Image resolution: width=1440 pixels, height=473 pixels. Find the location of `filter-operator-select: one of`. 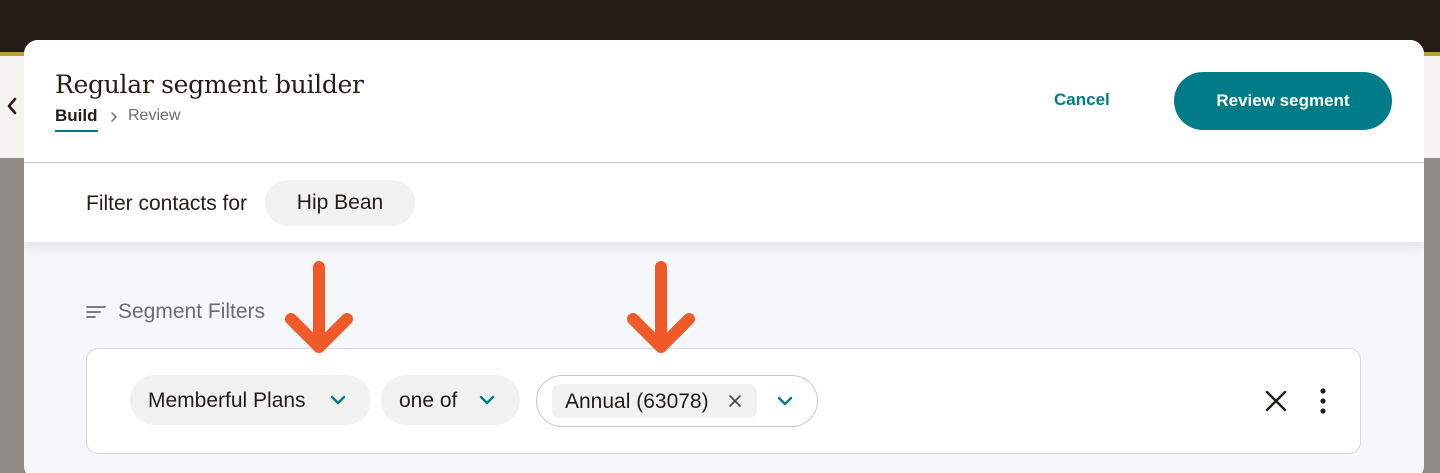

filter-operator-select: one of is located at coordinates (450, 400).